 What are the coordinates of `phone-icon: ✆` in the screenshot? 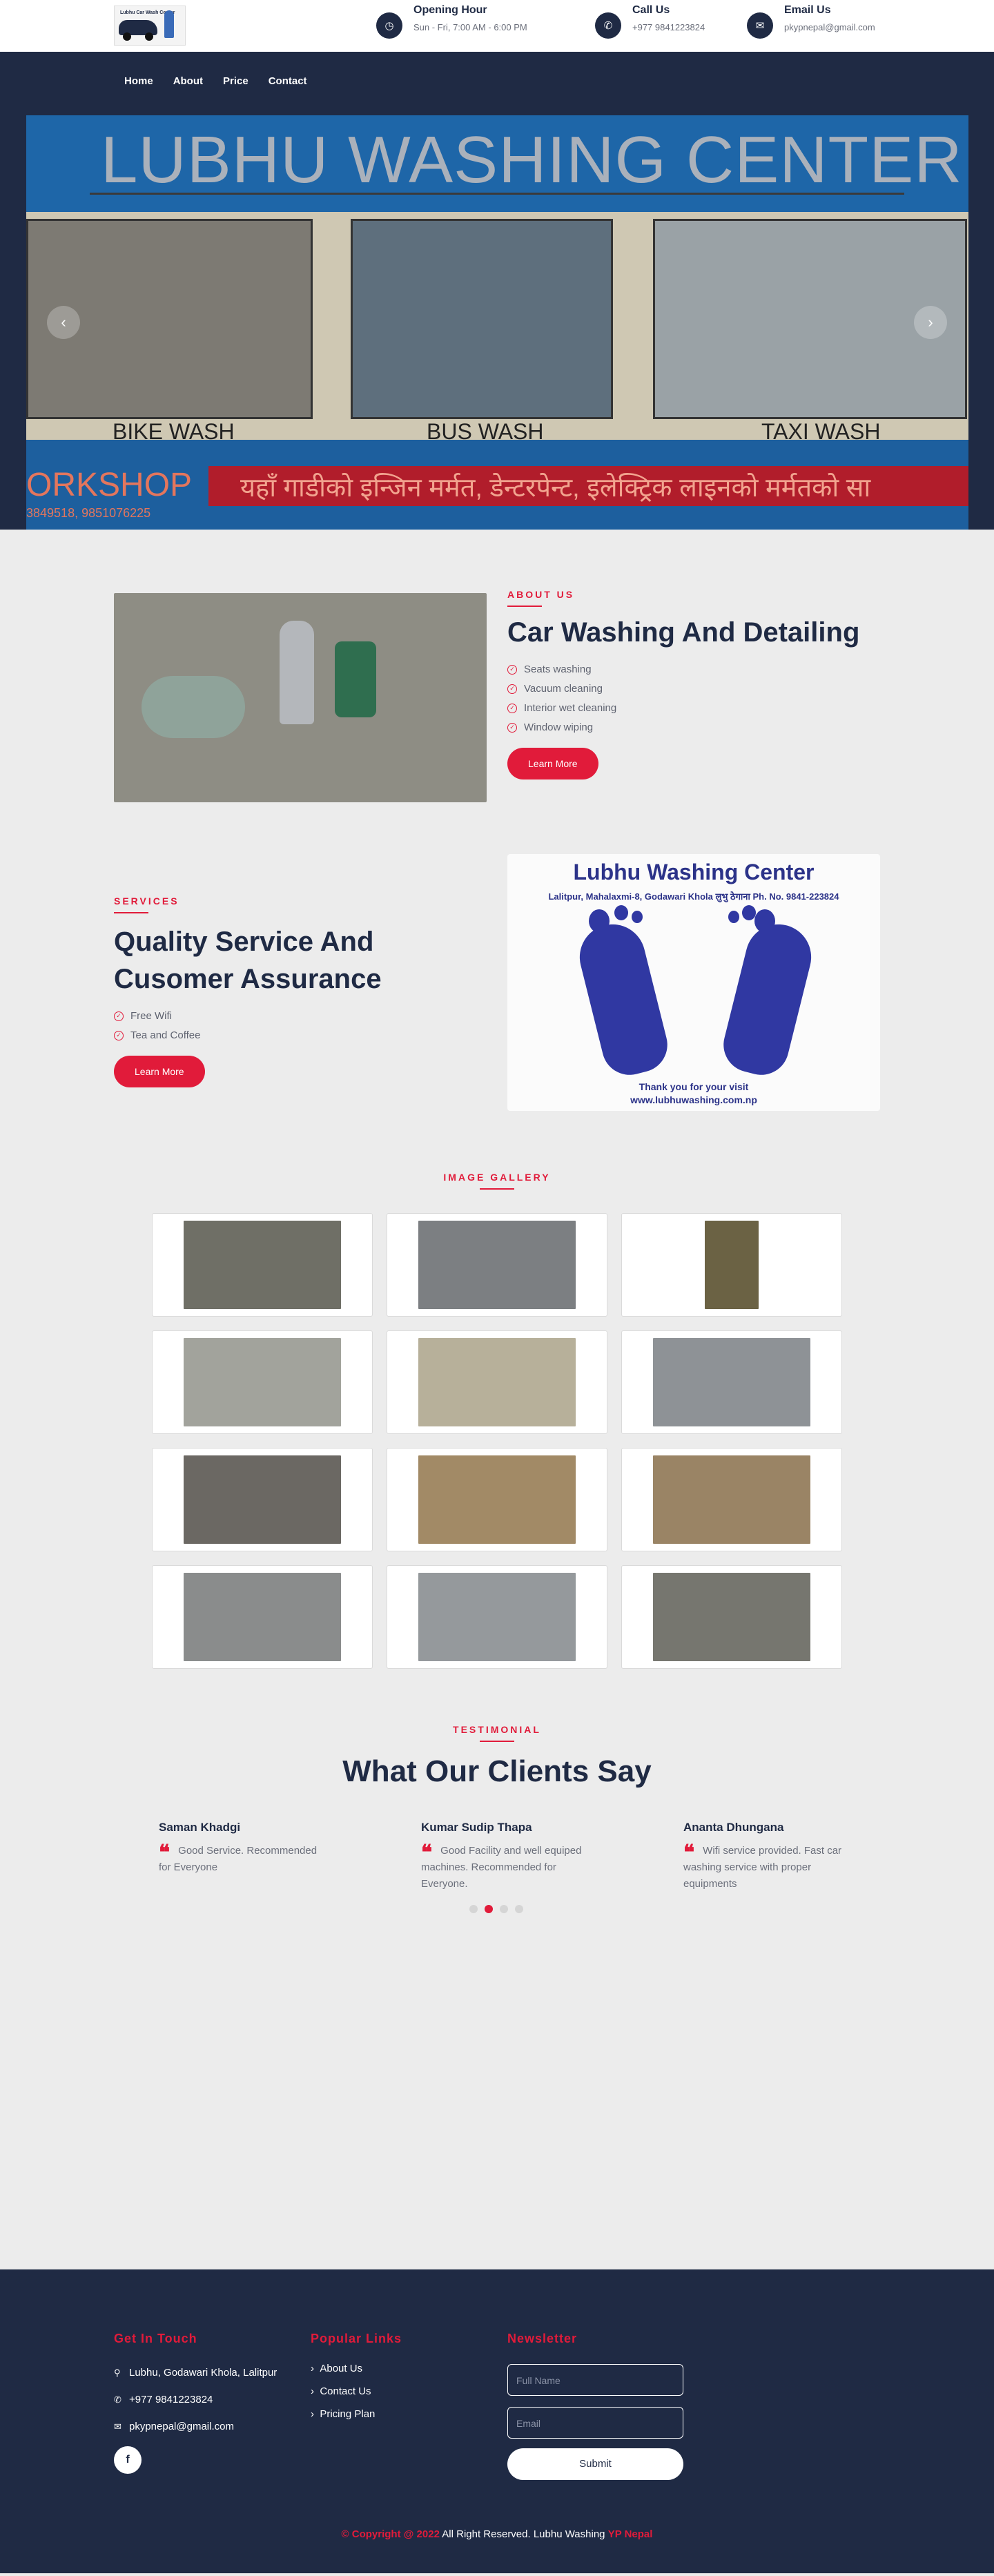 It's located at (117, 2399).